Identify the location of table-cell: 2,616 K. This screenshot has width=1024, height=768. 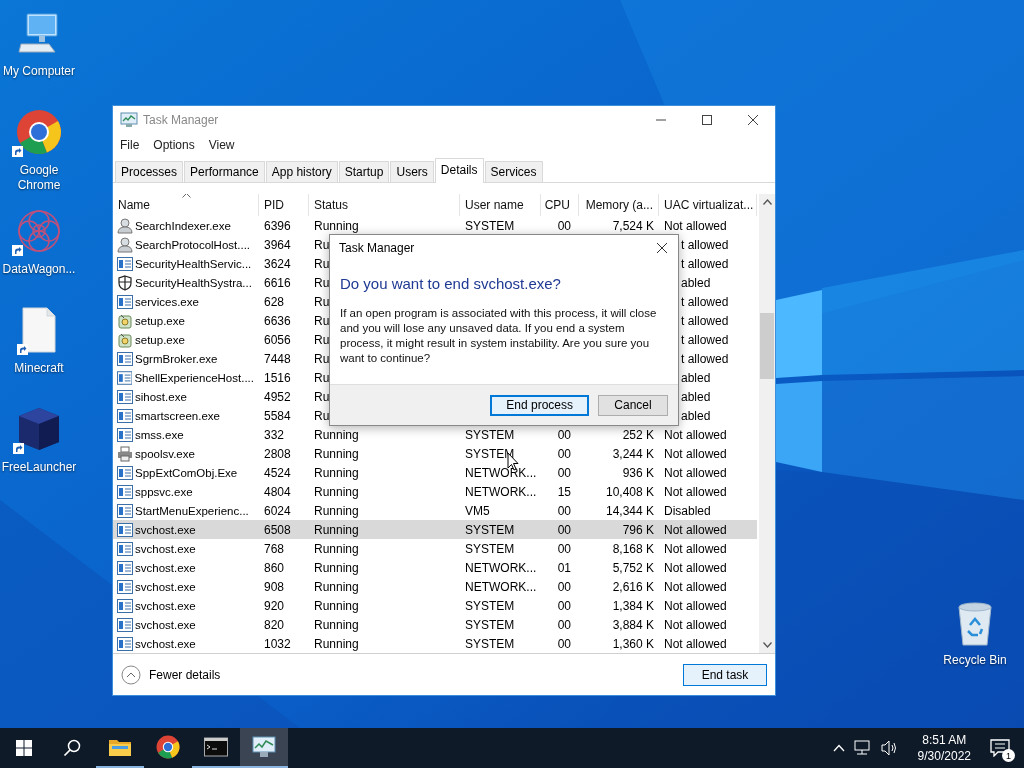
(633, 586).